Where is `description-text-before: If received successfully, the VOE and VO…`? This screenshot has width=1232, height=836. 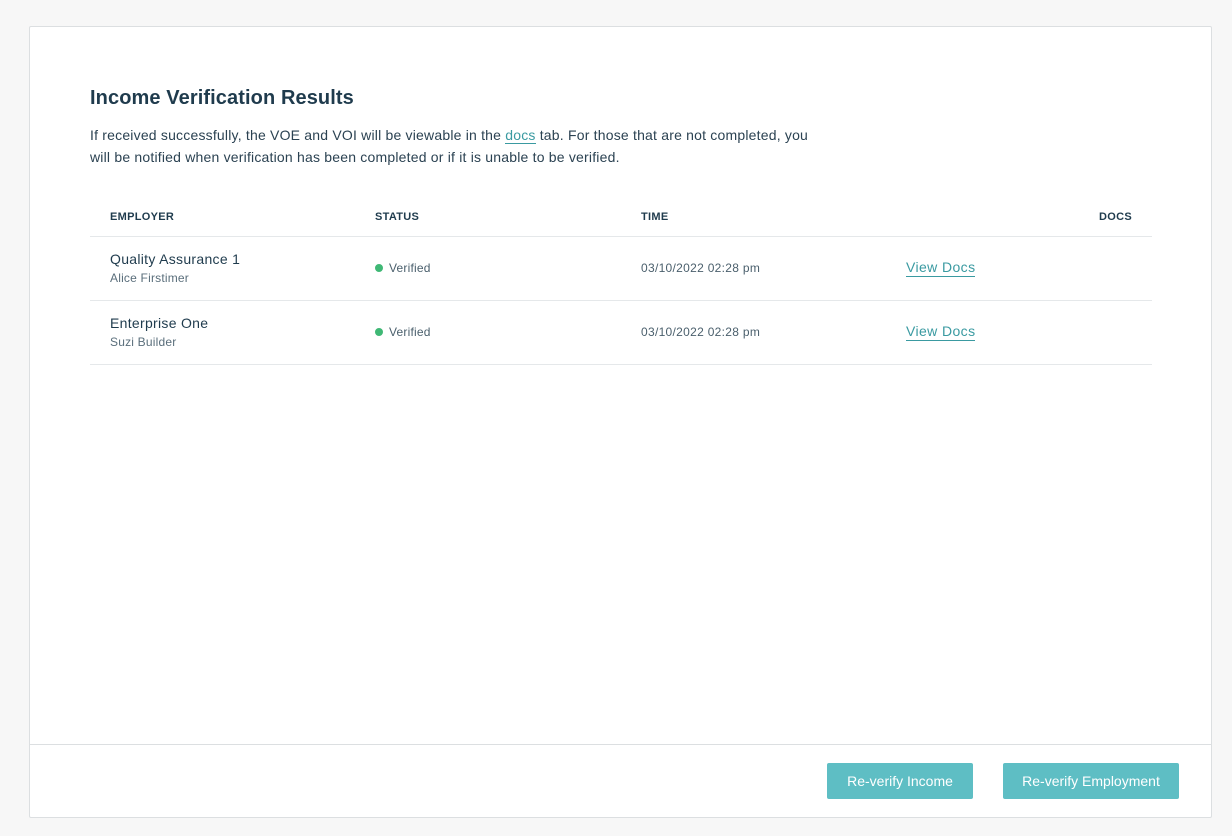
description-text-before: If received successfully, the VOE and VO… is located at coordinates (298, 135).